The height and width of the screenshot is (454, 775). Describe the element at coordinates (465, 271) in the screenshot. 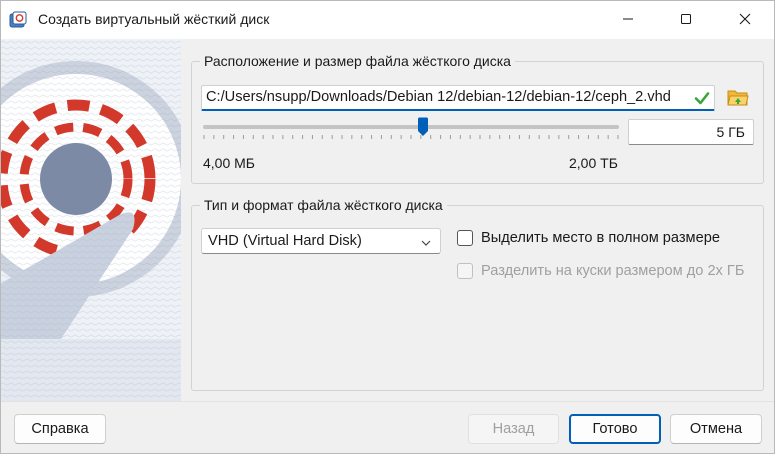

I see `split-checkbox-box` at that location.